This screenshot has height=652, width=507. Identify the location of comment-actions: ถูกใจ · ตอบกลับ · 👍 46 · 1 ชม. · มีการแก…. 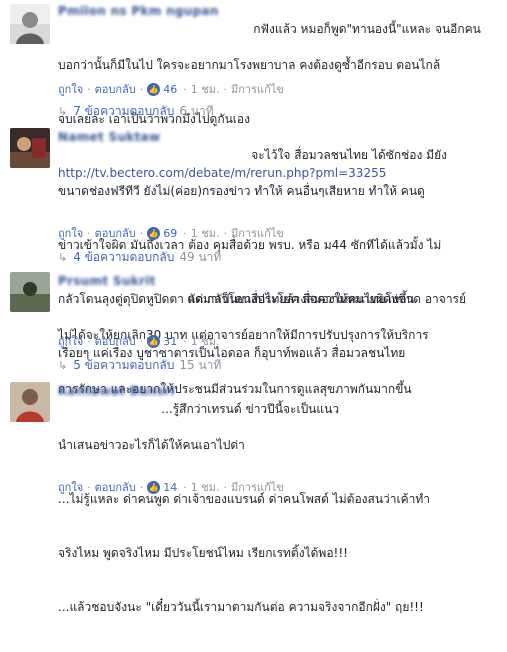
(171, 89).